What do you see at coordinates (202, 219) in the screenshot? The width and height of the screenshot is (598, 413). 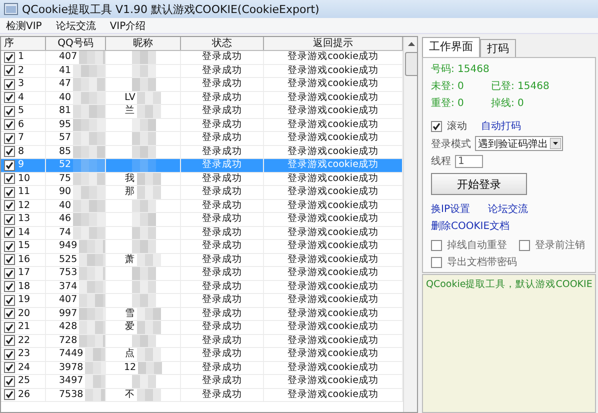 I see `table-row: 13 46 登录成功 登录游戏cookie成功` at bounding box center [202, 219].